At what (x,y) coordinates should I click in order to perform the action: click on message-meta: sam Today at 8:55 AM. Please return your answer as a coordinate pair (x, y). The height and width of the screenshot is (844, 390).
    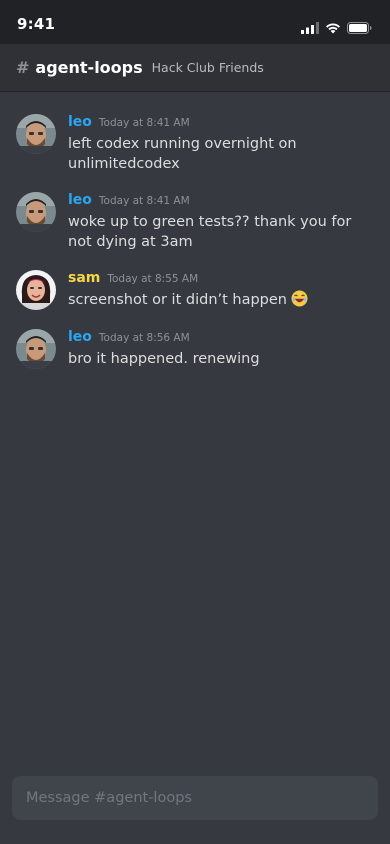
    Looking at the image, I should click on (218, 279).